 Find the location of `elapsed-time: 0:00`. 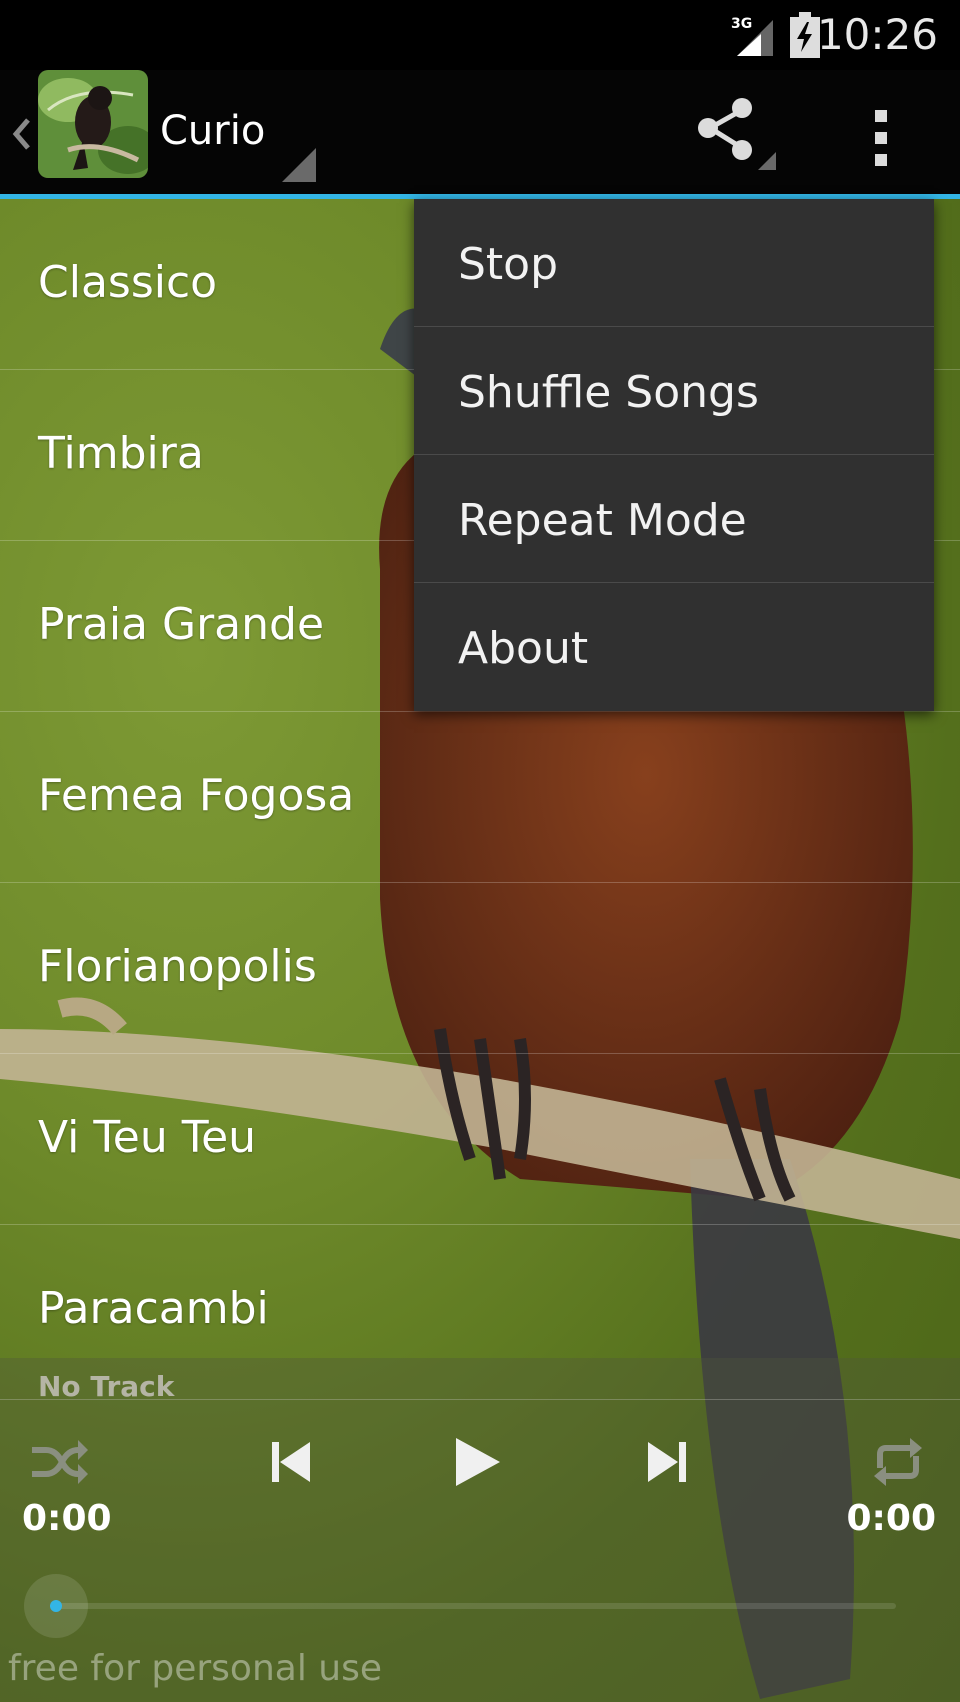

elapsed-time: 0:00 is located at coordinates (67, 1518).